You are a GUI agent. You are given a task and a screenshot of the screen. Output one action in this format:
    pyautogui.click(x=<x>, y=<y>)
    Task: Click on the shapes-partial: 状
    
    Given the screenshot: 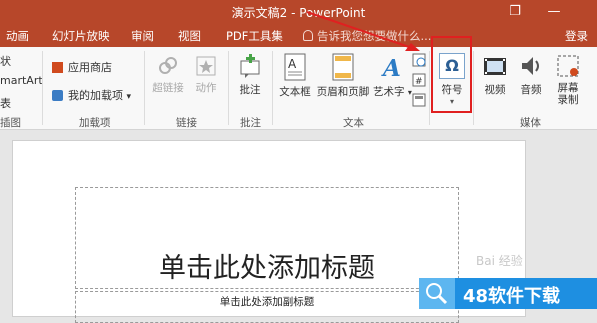 What is the action you would take?
    pyautogui.click(x=5, y=61)
    